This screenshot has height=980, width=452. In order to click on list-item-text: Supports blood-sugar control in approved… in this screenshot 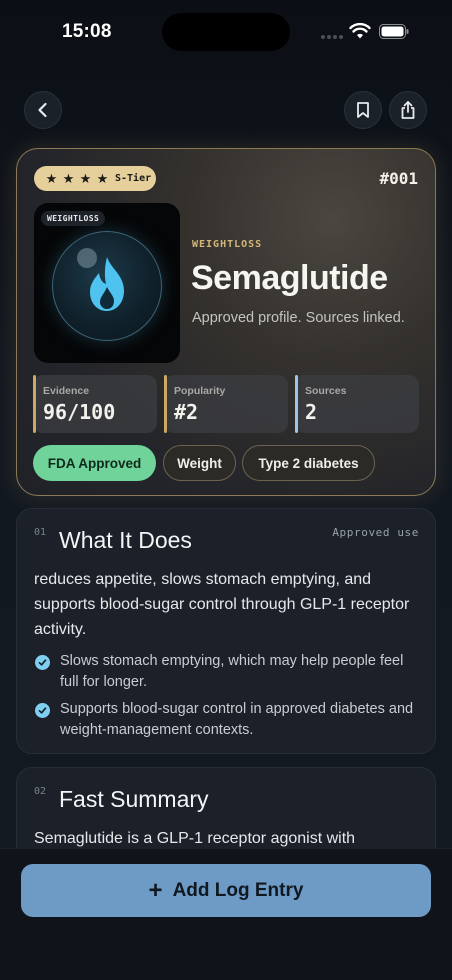, I will do `click(237, 719)`.